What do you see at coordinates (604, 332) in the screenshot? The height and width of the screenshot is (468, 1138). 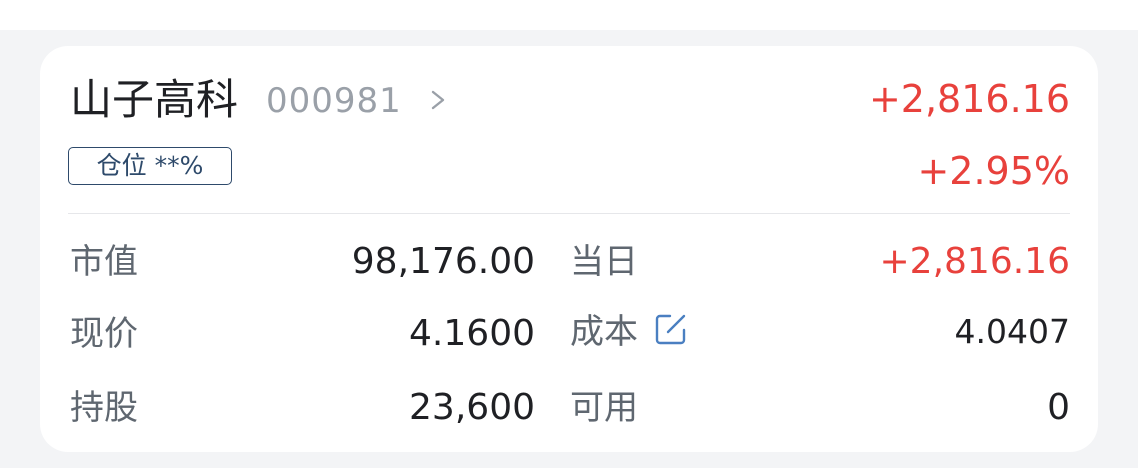 I see `cost-label: 成本` at bounding box center [604, 332].